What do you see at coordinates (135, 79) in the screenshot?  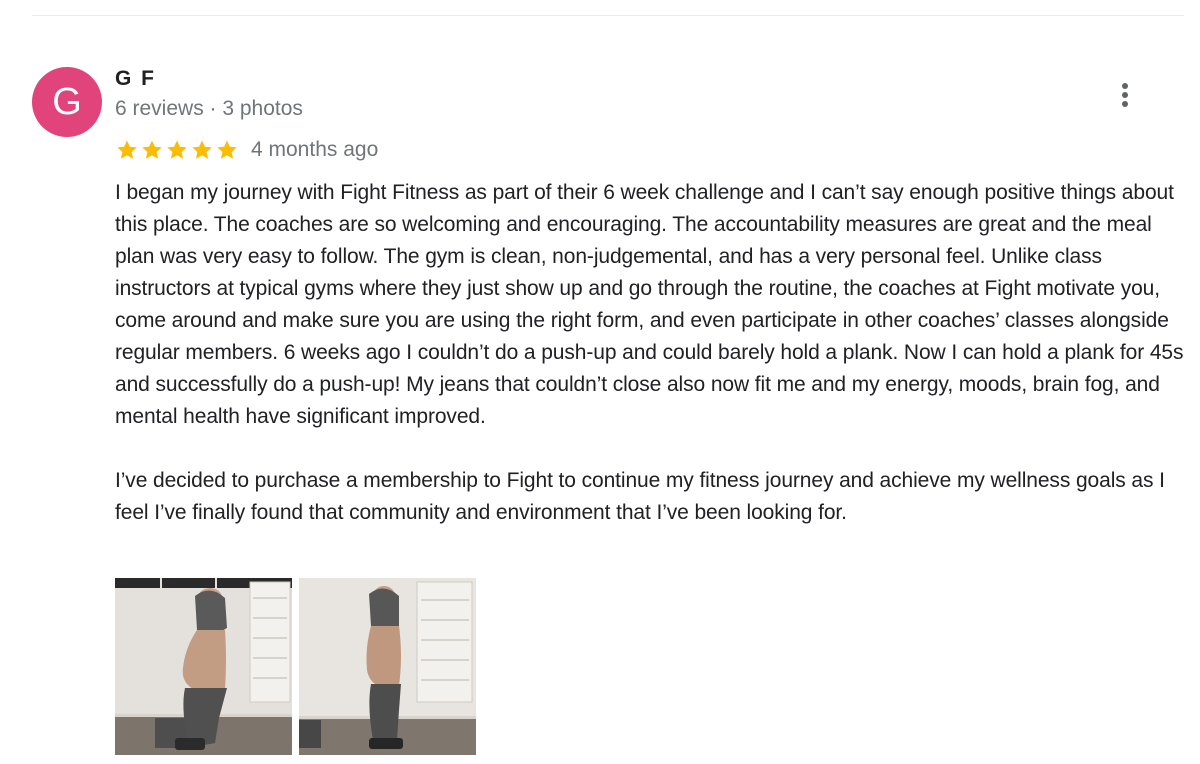 I see `author-name: G F` at bounding box center [135, 79].